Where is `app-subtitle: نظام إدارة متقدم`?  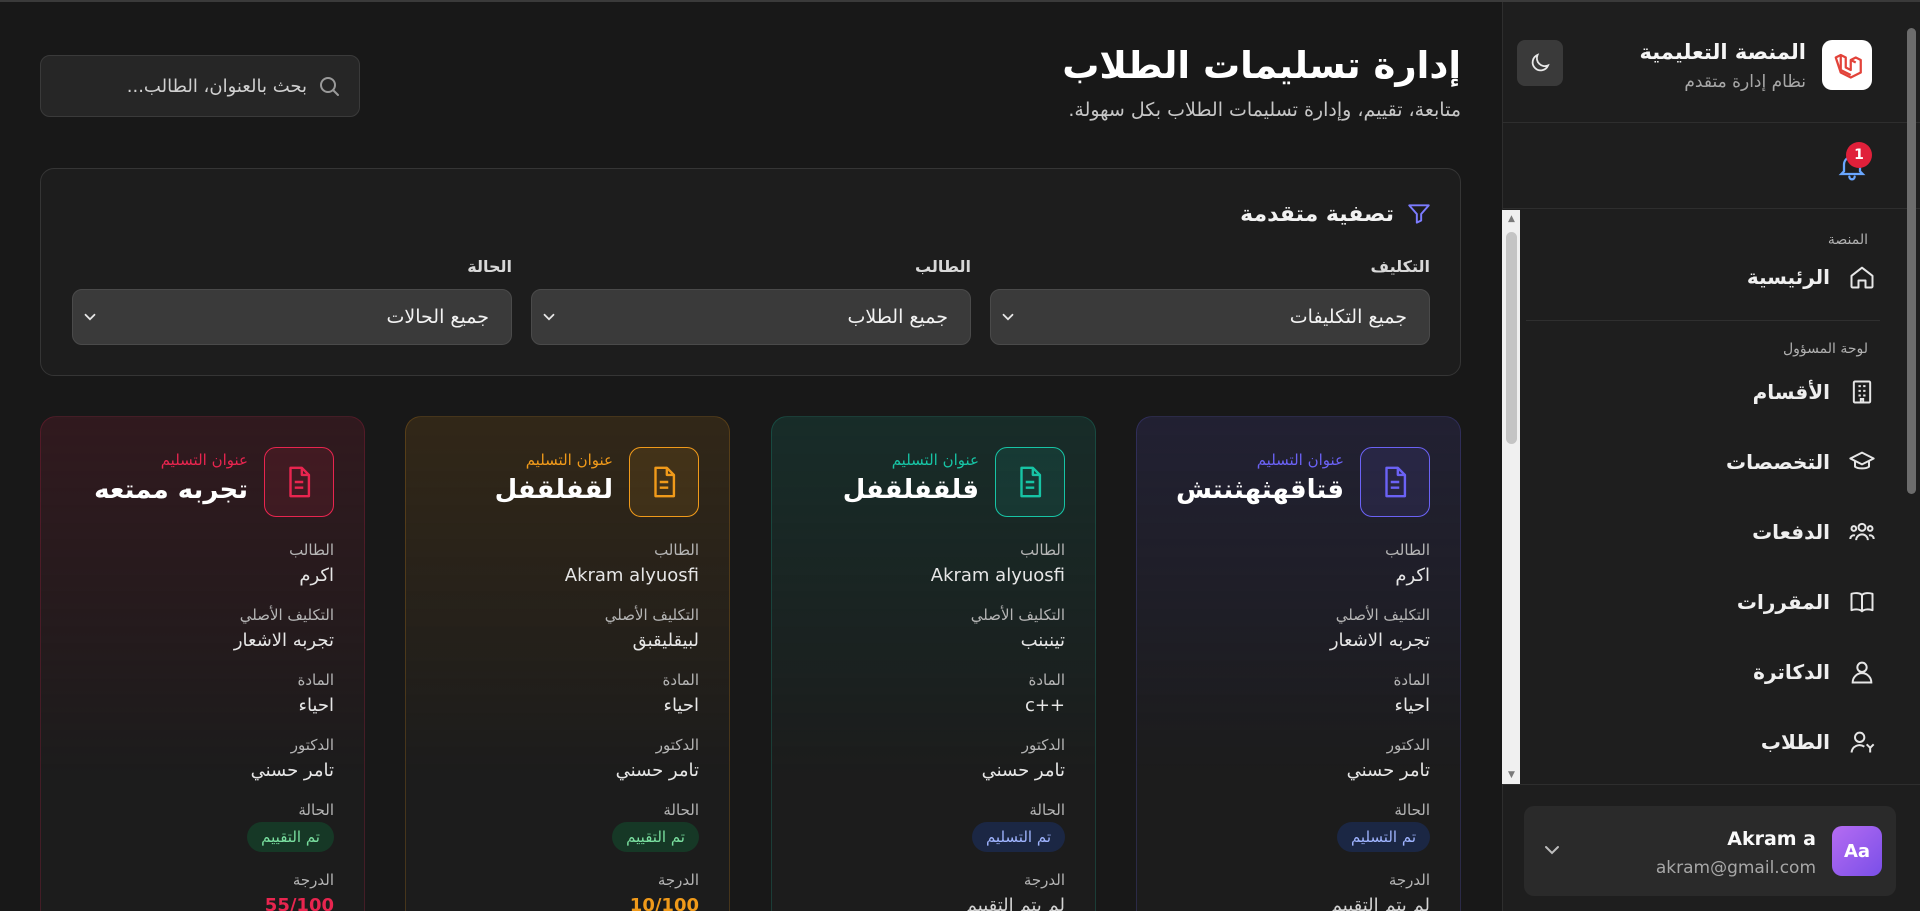 app-subtitle: نظام إدارة متقدم is located at coordinates (1745, 82).